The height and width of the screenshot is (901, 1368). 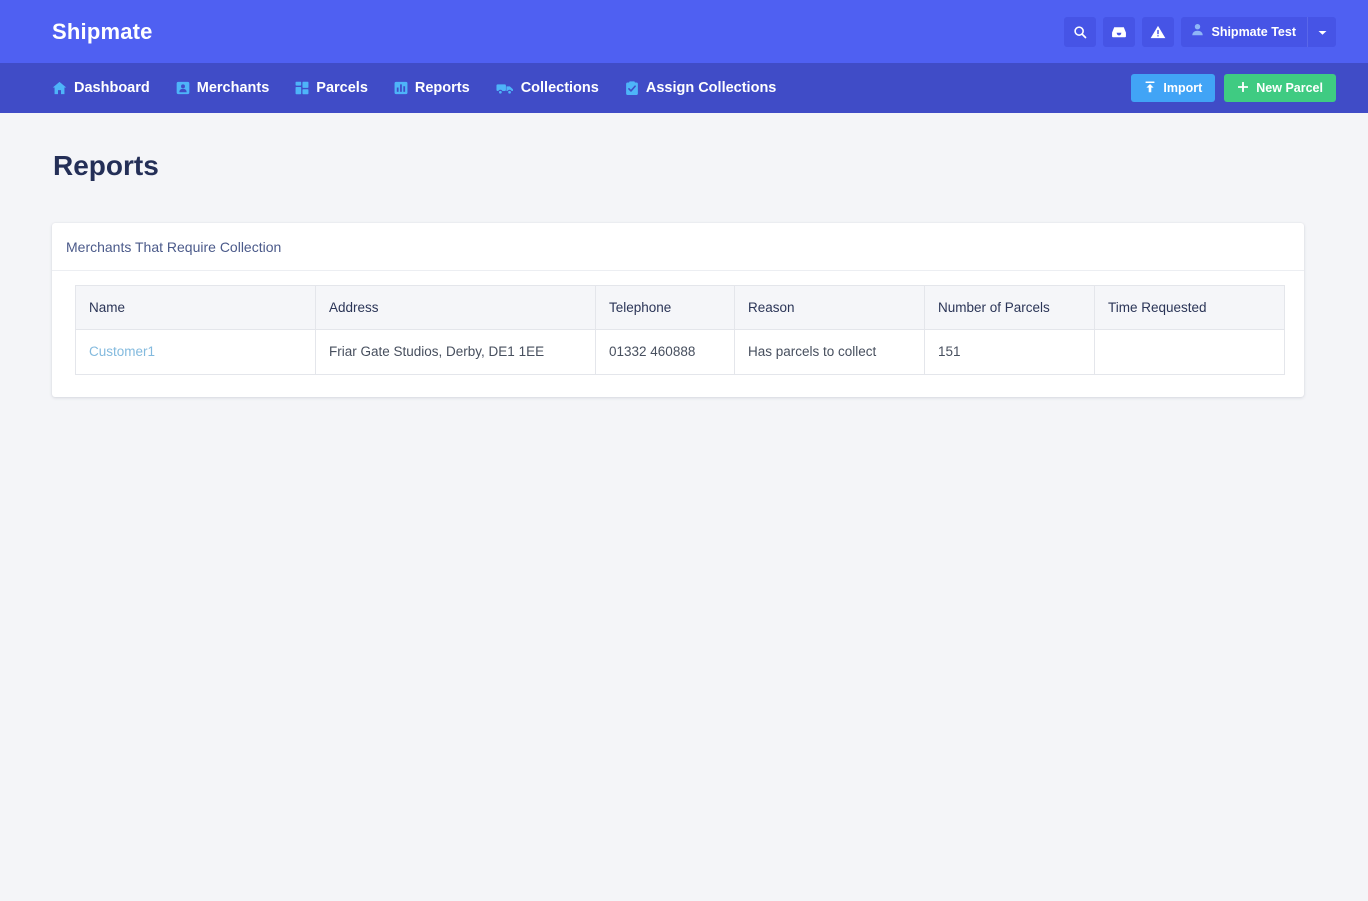 What do you see at coordinates (112, 88) in the screenshot?
I see `nav-label-dashboard: Dashboard` at bounding box center [112, 88].